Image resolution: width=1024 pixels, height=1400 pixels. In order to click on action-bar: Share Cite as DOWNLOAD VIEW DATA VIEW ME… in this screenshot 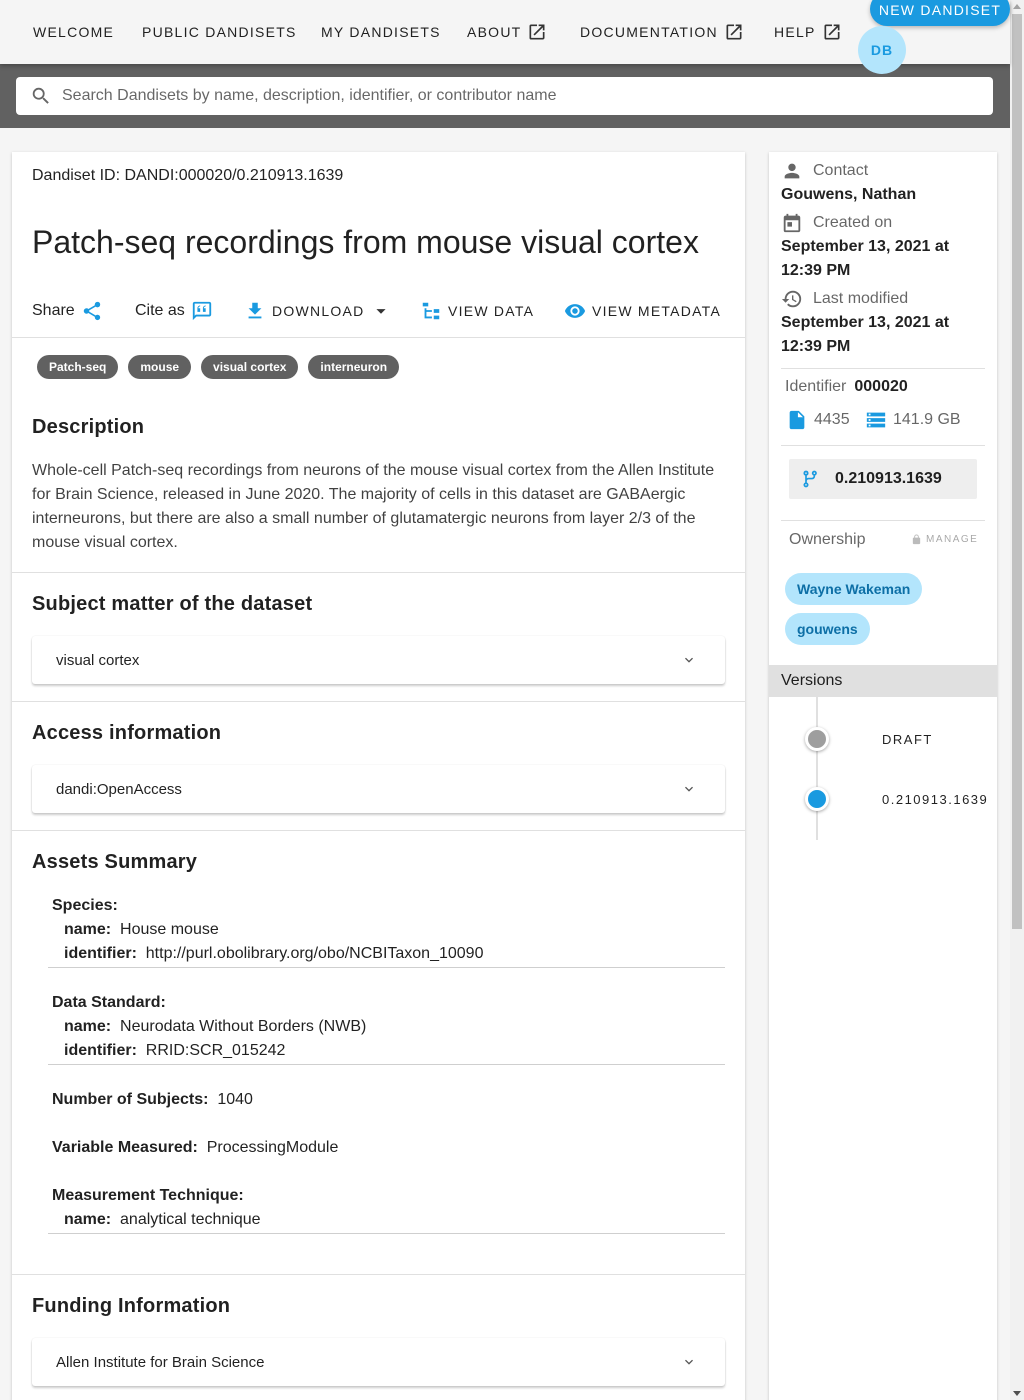, I will do `click(378, 318)`.